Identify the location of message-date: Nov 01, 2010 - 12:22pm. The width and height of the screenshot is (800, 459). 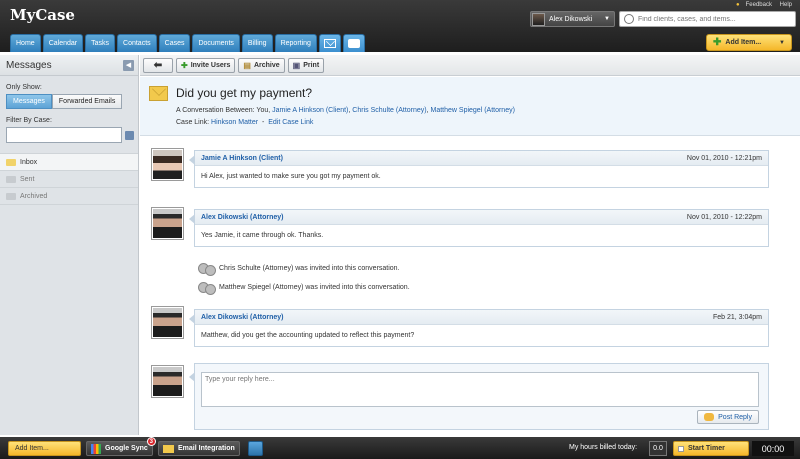
(724, 217).